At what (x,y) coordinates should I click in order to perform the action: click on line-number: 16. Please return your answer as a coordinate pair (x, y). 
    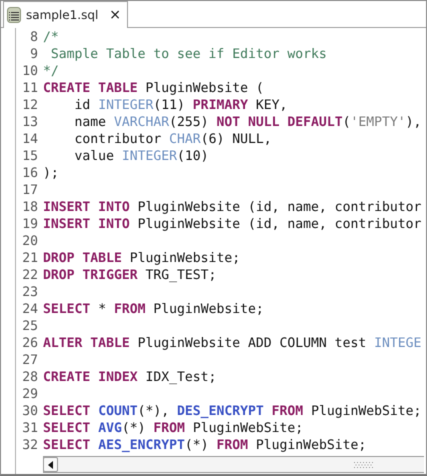
    Looking at the image, I should click on (29, 173).